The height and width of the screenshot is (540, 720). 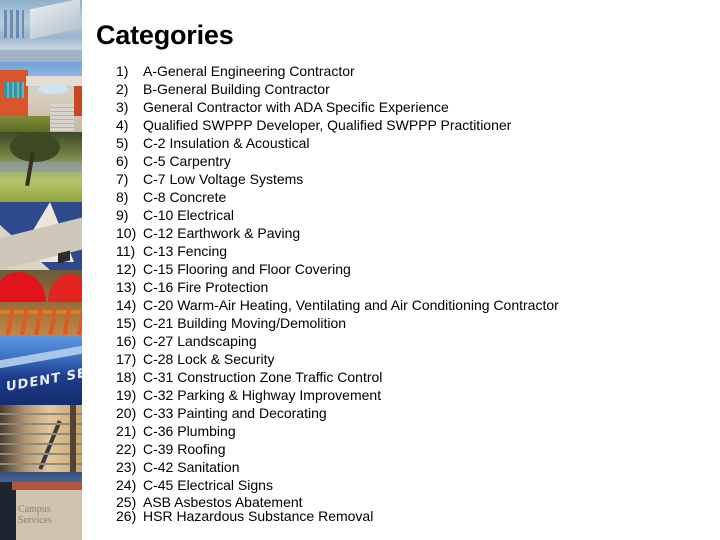 What do you see at coordinates (337, 485) in the screenshot?
I see `category-item: 24) C-45 Electrical Signs` at bounding box center [337, 485].